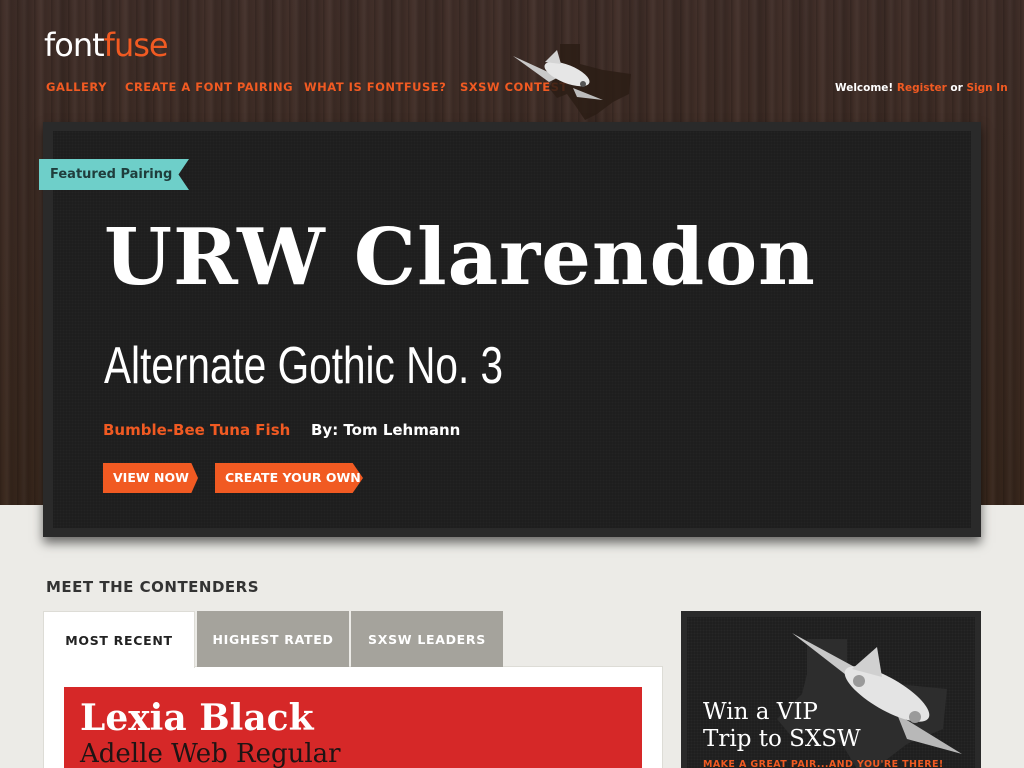 This screenshot has height=768, width=1024. What do you see at coordinates (196, 430) in the screenshot?
I see `featured-pairing-name: Bumble-Bee Tuna Fish` at bounding box center [196, 430].